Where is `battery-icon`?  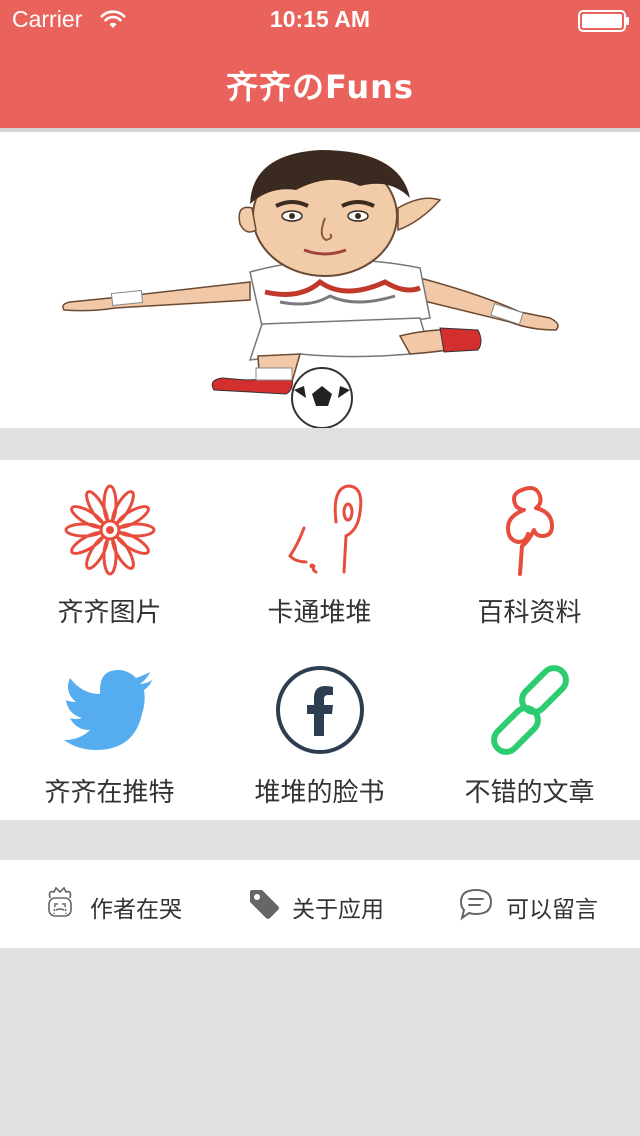
battery-icon is located at coordinates (603, 21).